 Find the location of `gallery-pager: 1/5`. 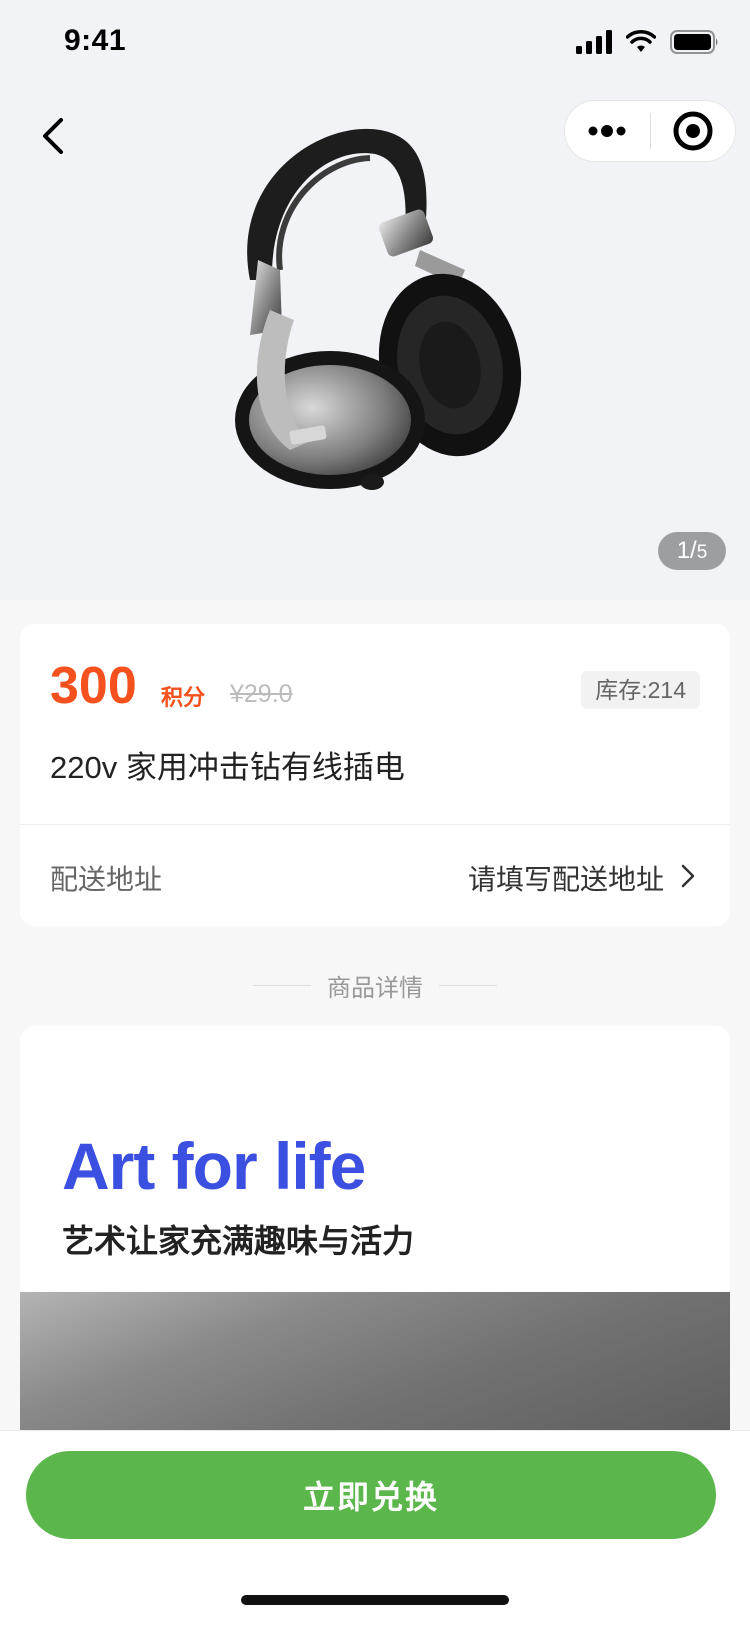

gallery-pager: 1/5 is located at coordinates (692, 551).